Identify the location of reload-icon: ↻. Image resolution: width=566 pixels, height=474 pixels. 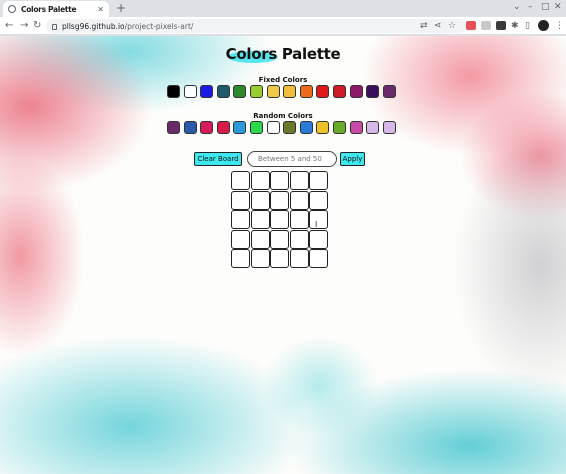
(37, 26).